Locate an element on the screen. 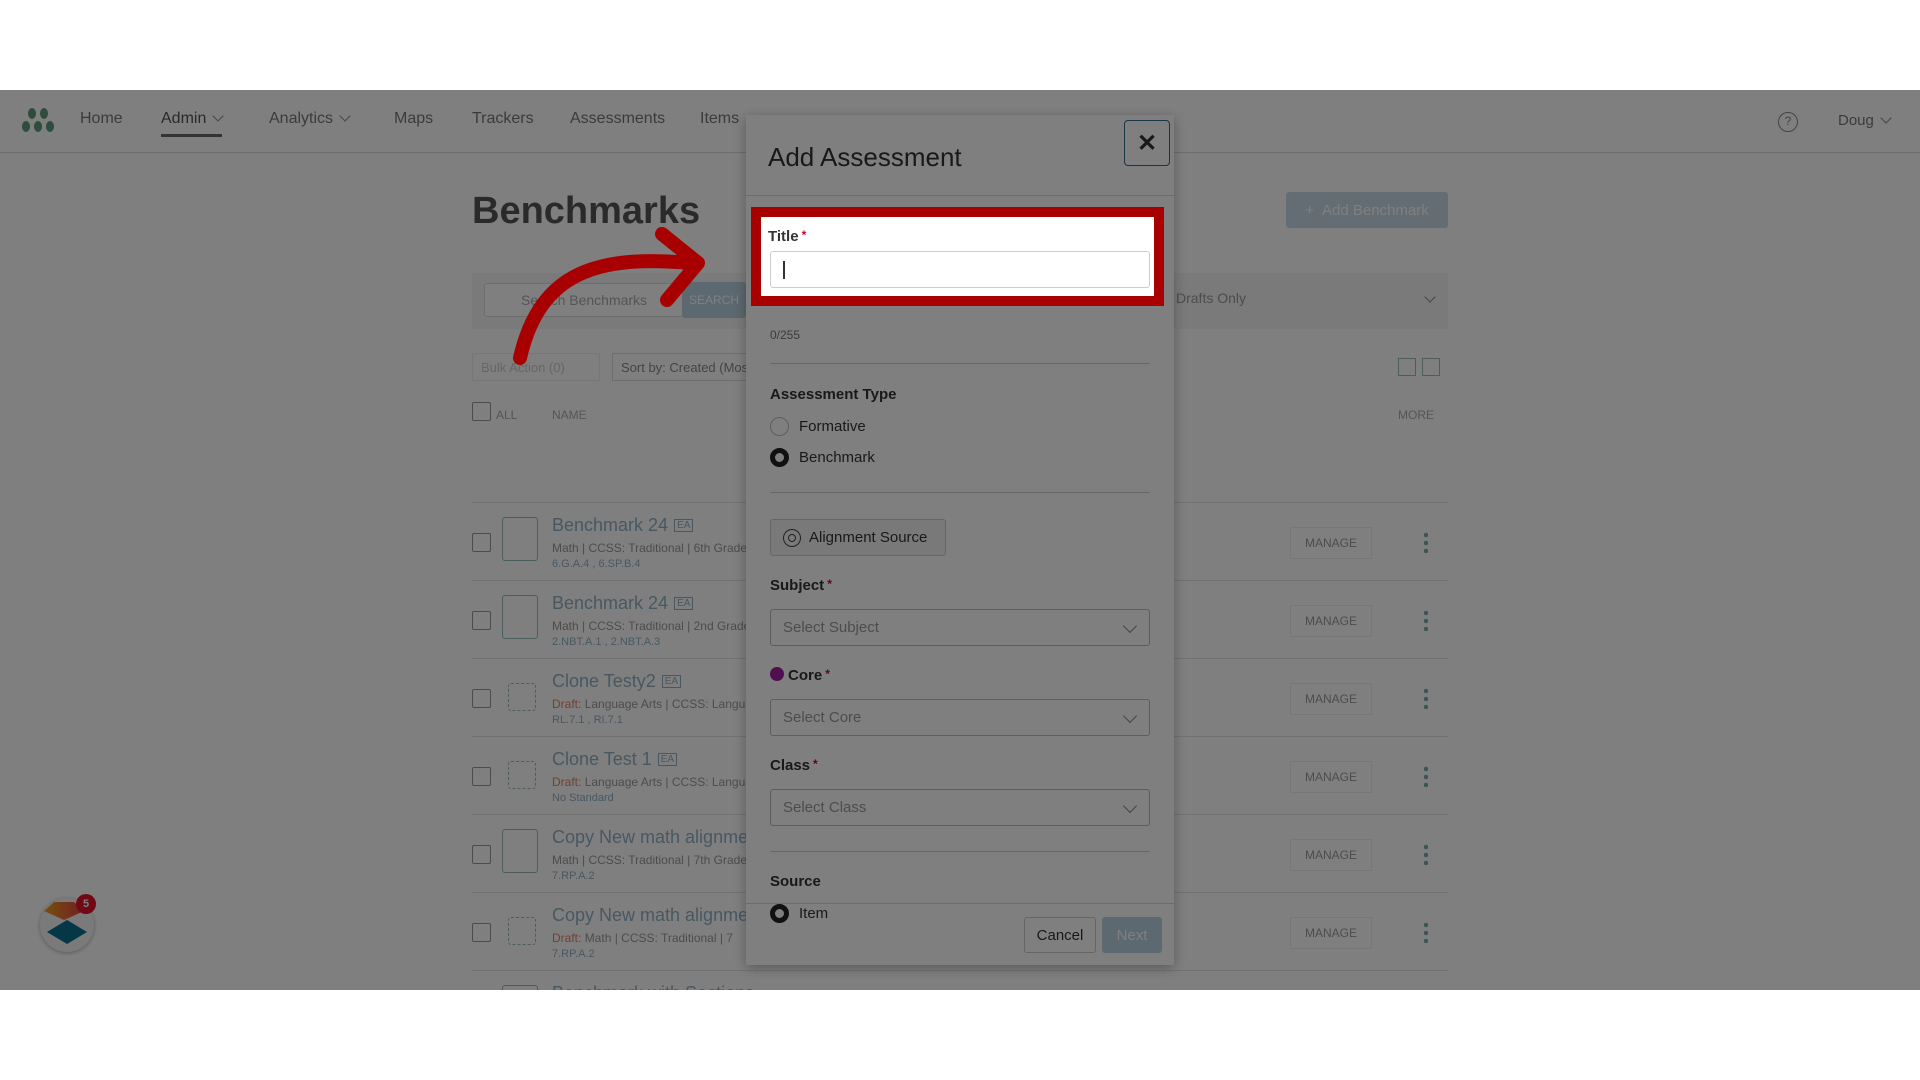 This screenshot has width=1920, height=1080. title-label: Title * is located at coordinates (787, 236).